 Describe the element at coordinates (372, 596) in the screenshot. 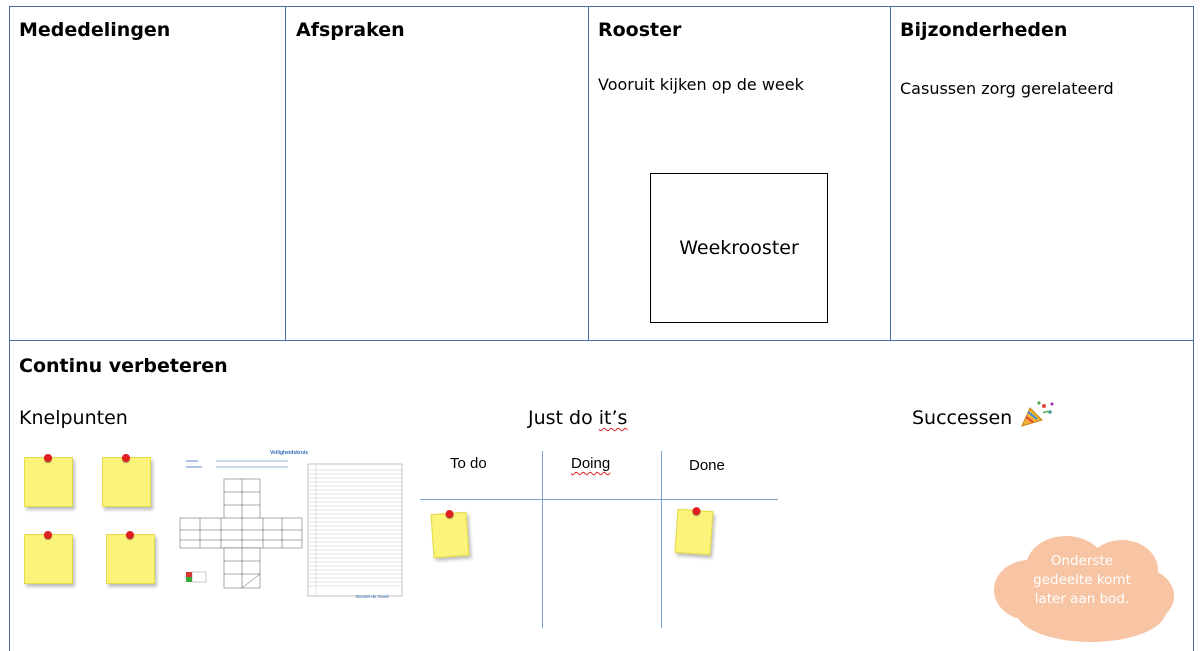

I see `veiligheidskruis-footer: Borstel de Goed` at that location.